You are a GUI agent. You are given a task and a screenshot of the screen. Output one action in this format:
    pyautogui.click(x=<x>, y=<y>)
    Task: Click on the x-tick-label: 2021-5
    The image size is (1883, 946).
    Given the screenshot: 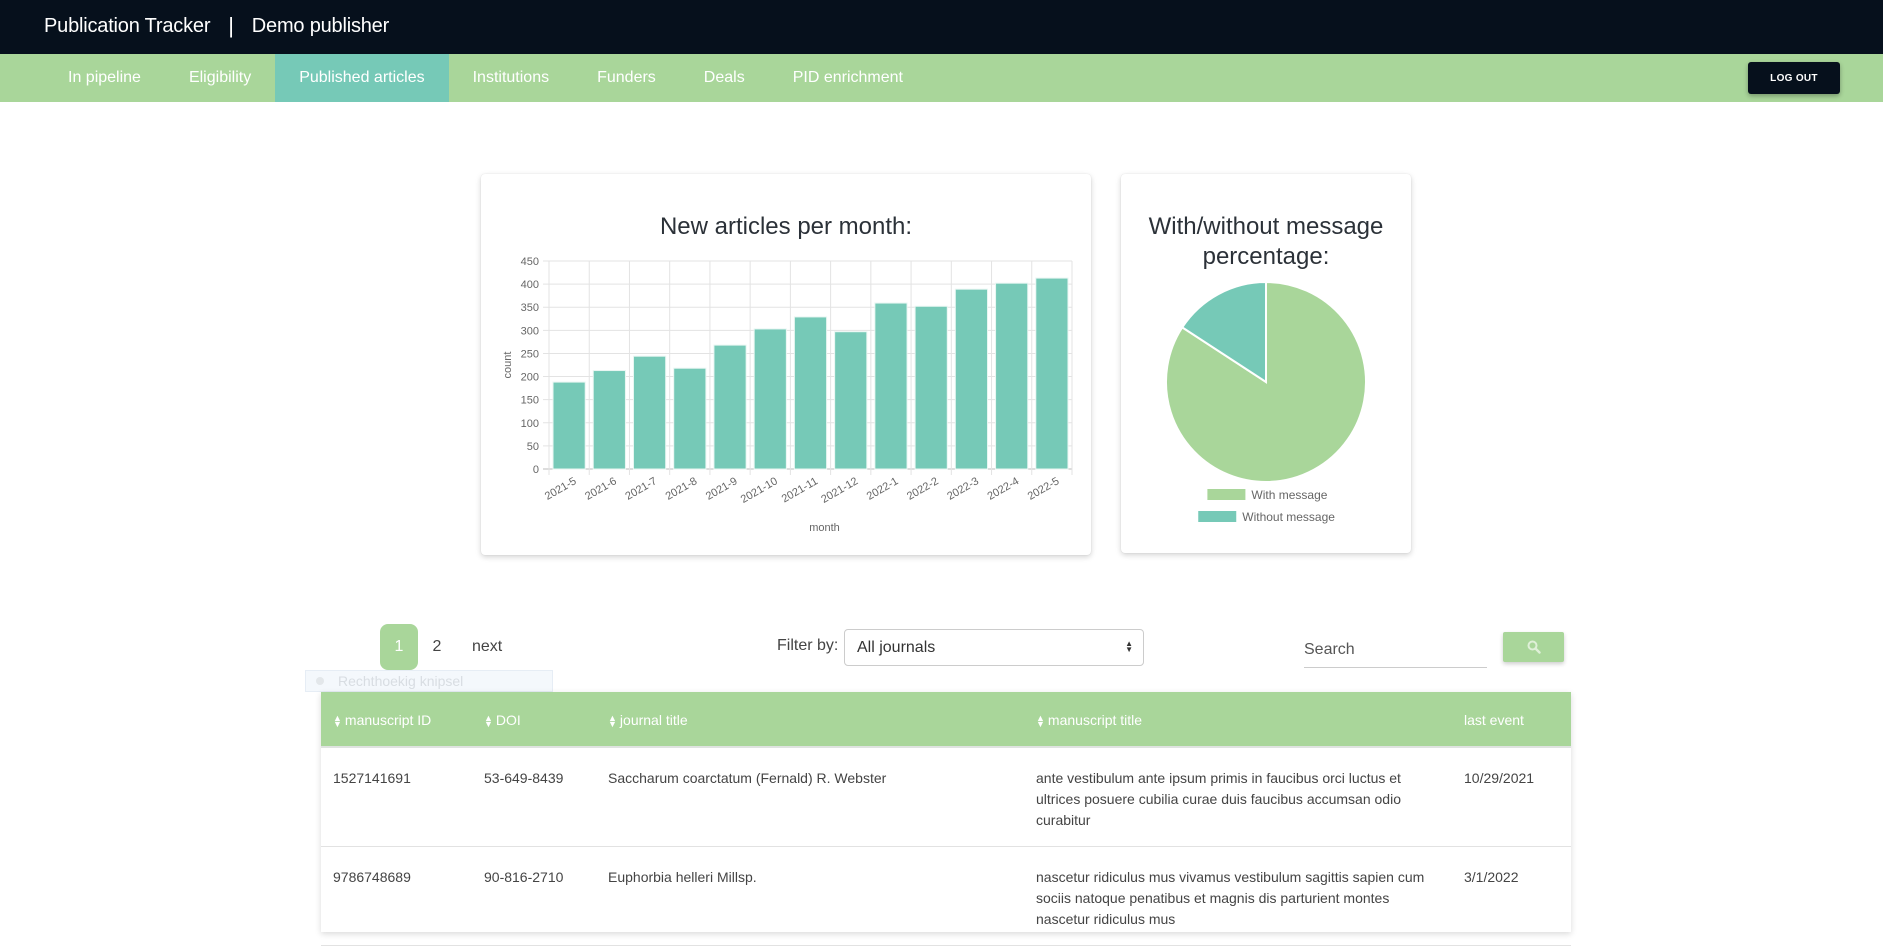 What is the action you would take?
    pyautogui.click(x=561, y=489)
    